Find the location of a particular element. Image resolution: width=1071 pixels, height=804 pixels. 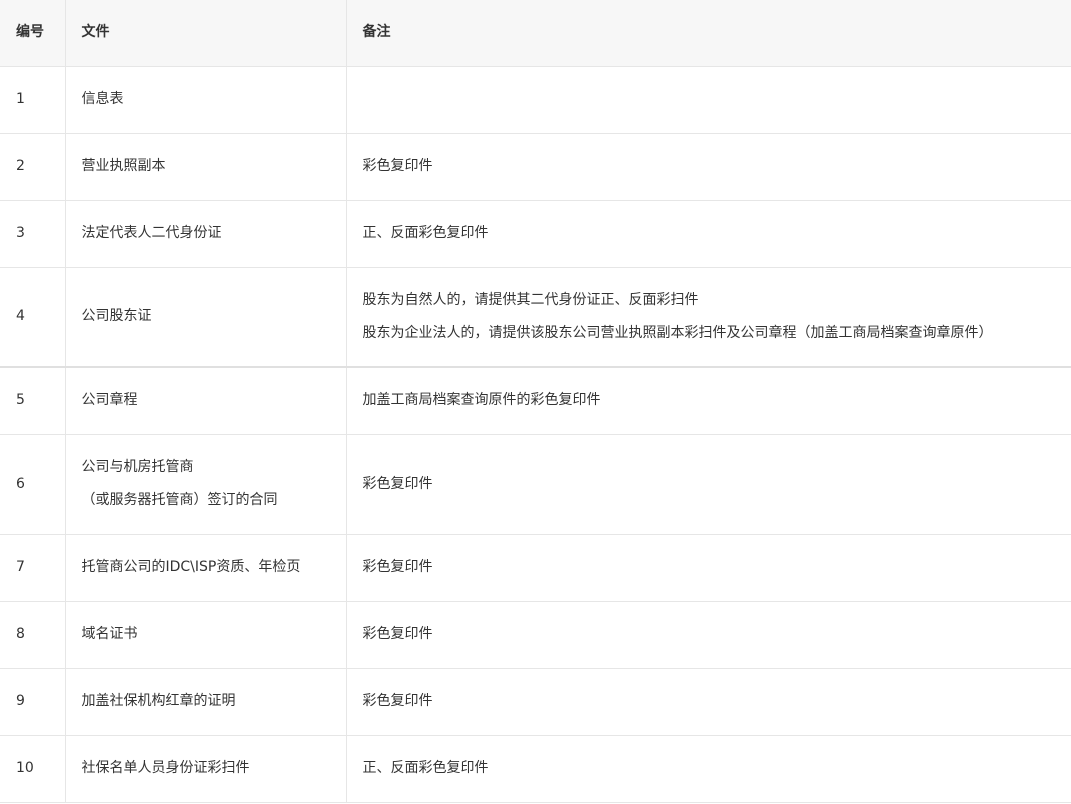

cell-num: 4 is located at coordinates (32, 317).